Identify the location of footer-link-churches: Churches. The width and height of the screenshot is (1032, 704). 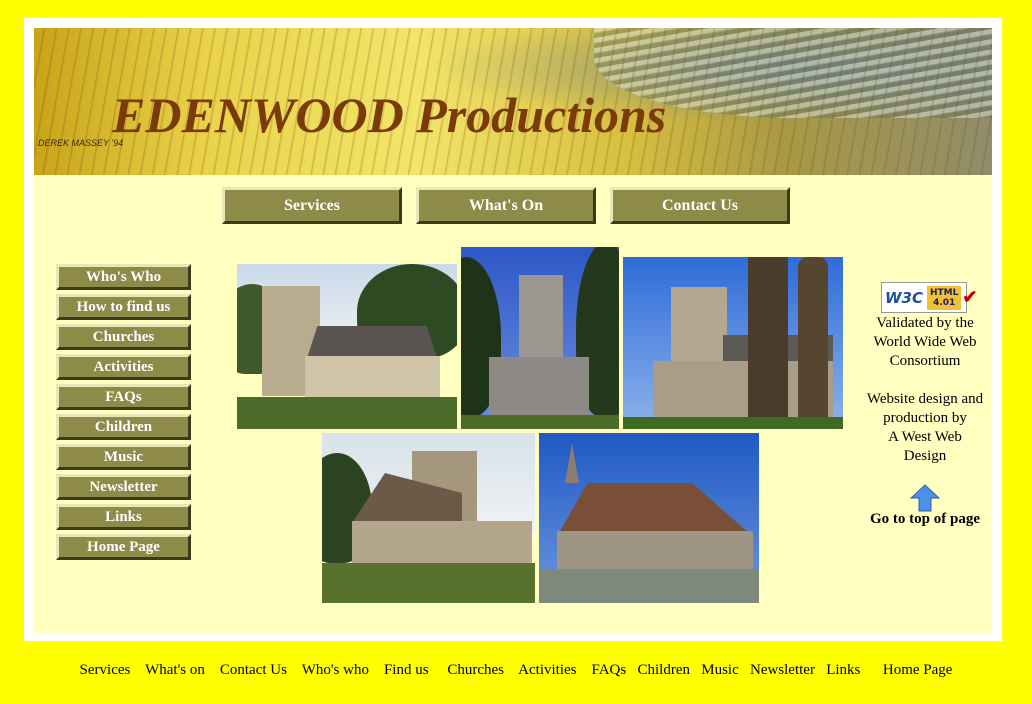
(475, 670).